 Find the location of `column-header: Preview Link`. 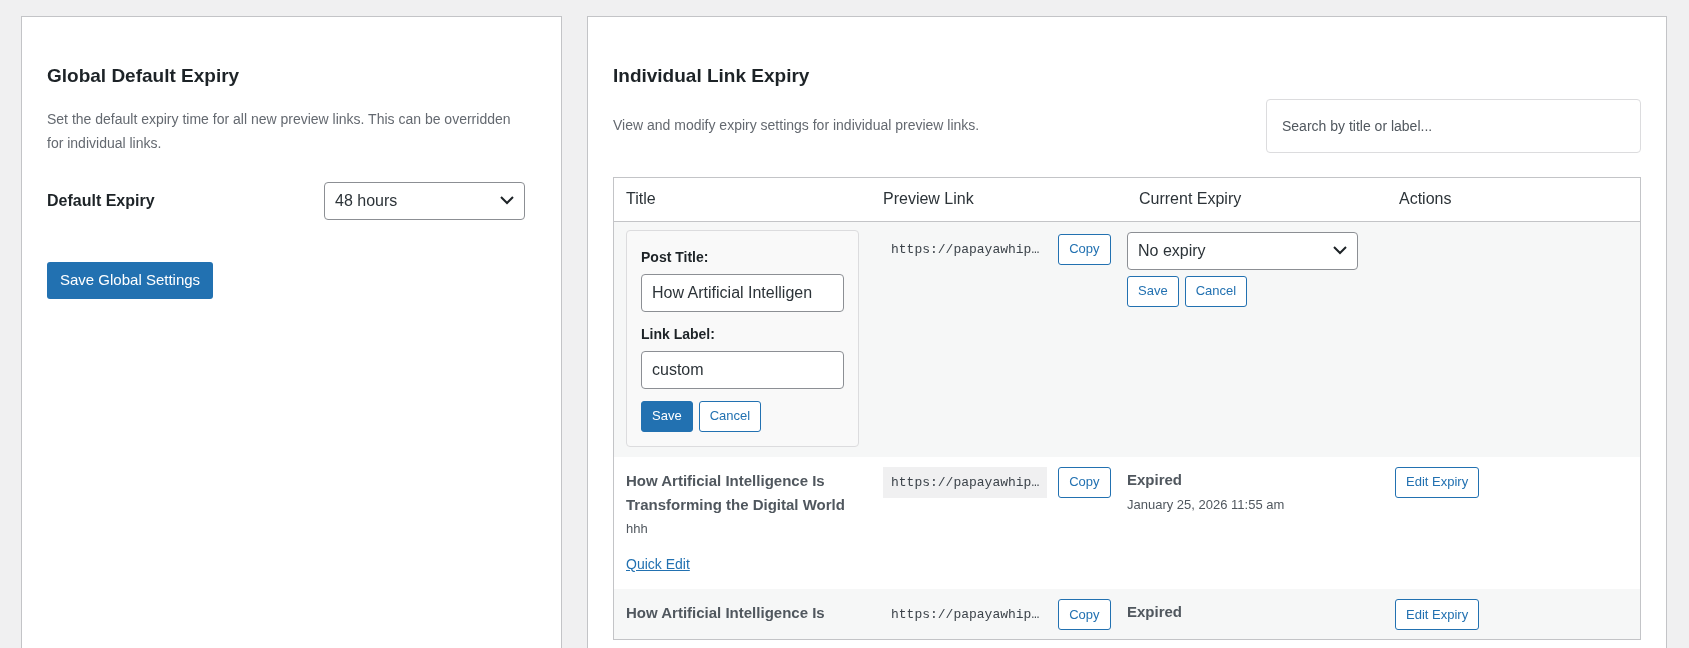

column-header: Preview Link is located at coordinates (928, 199).